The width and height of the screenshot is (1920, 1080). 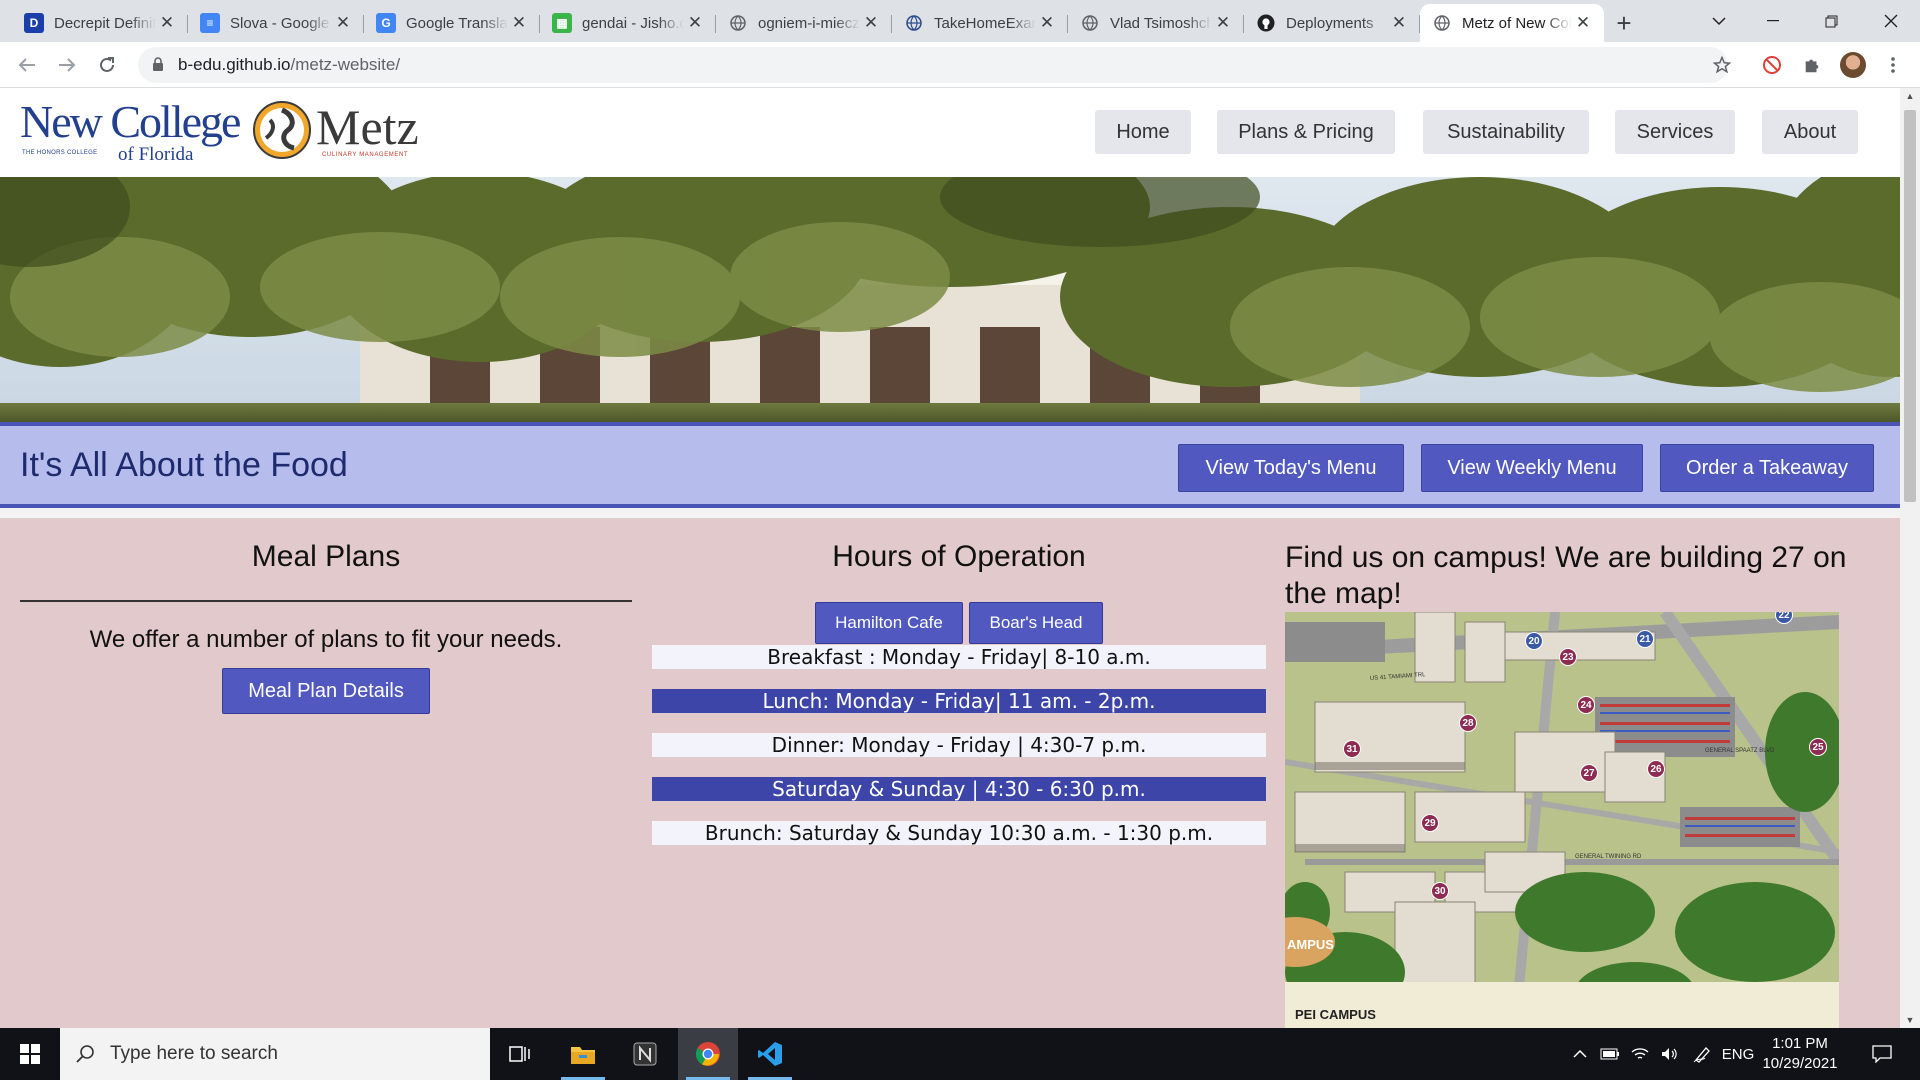 I want to click on clock-time: 1:01 PM, so click(x=1800, y=1043).